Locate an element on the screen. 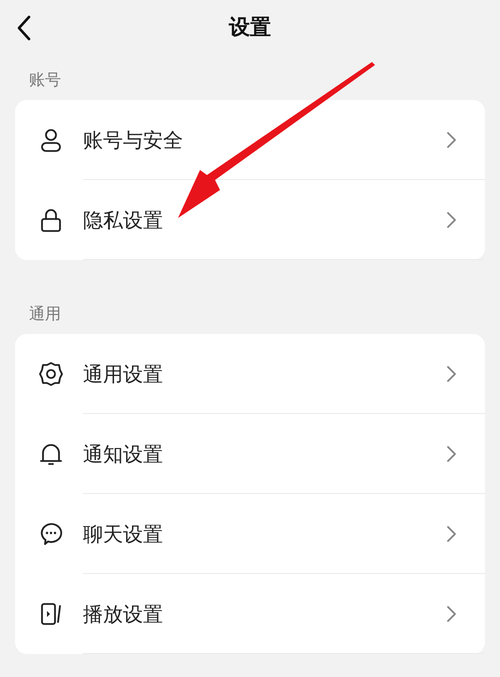 The width and height of the screenshot is (500, 677). settings-item: 通知设置 is located at coordinates (264, 454).